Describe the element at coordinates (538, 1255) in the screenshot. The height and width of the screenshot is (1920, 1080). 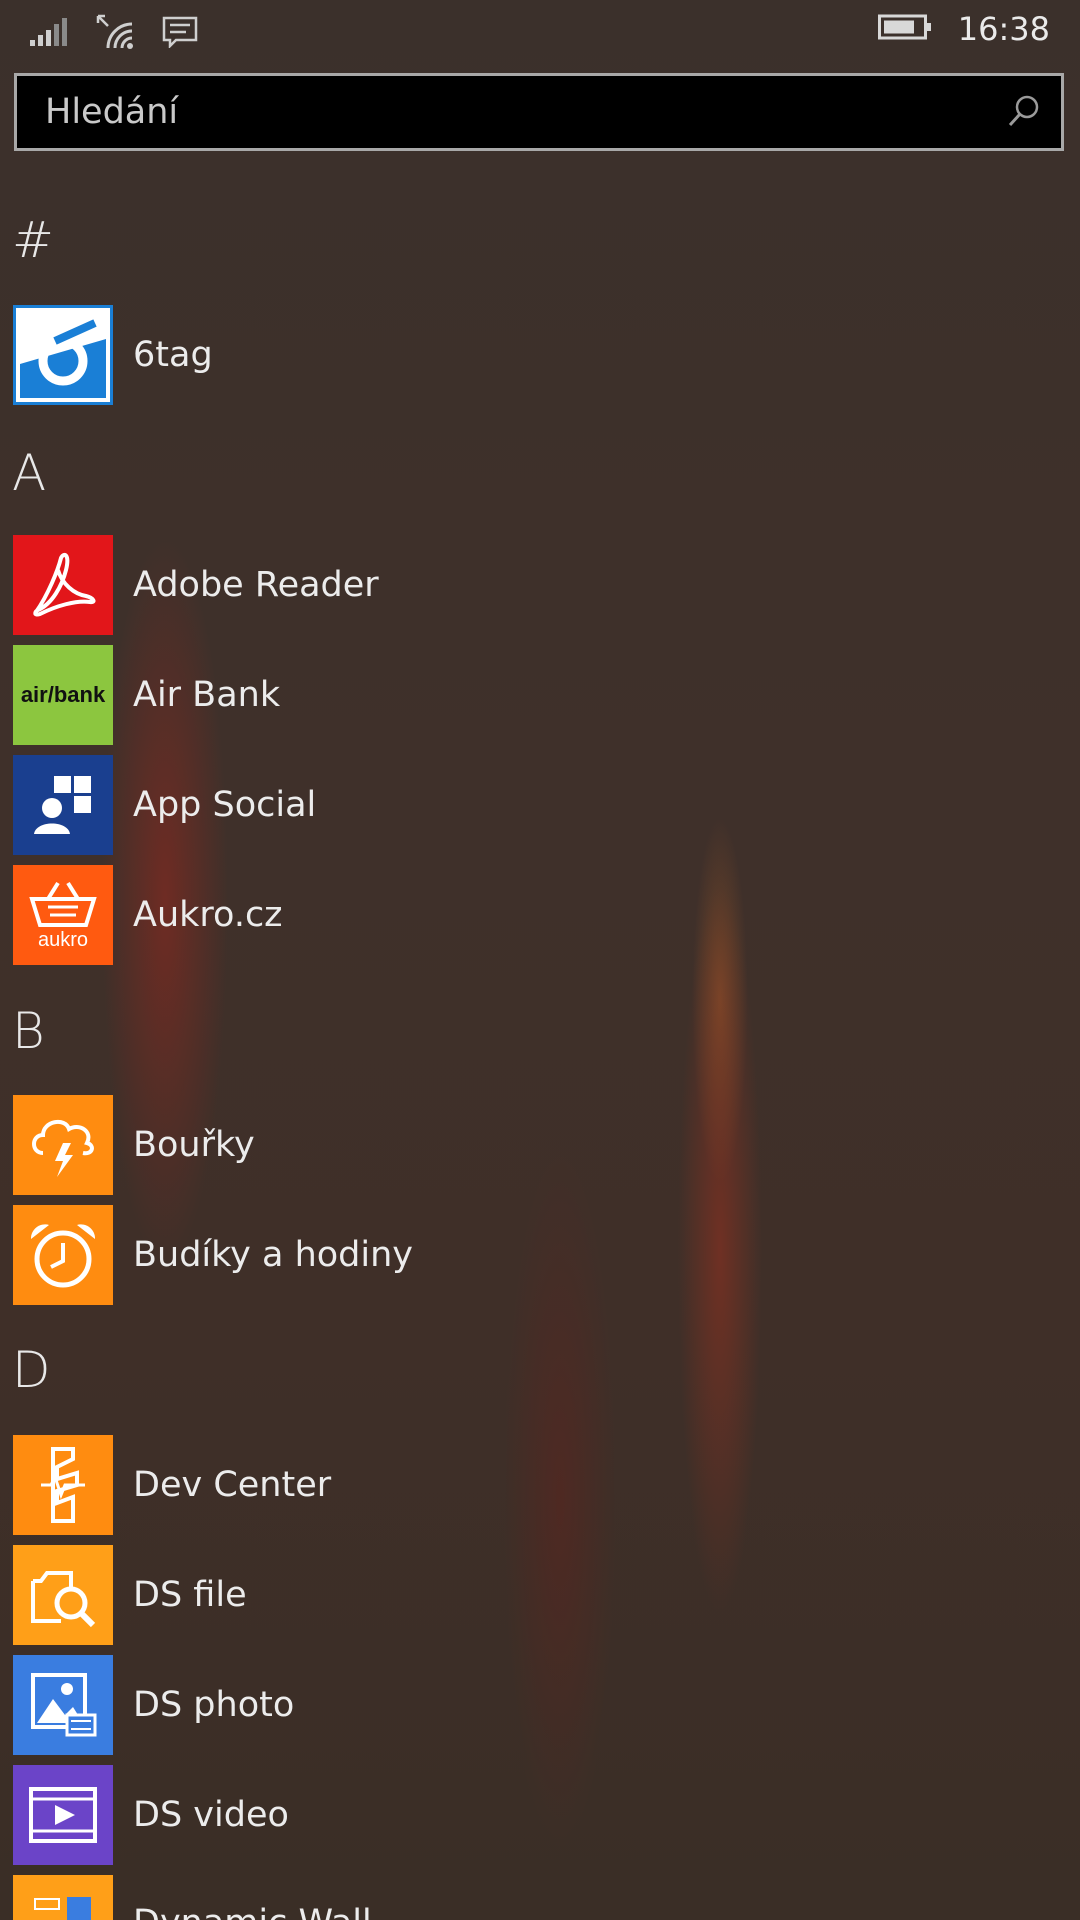
I see `app-item-budiky: Budíky a hodiny` at that location.